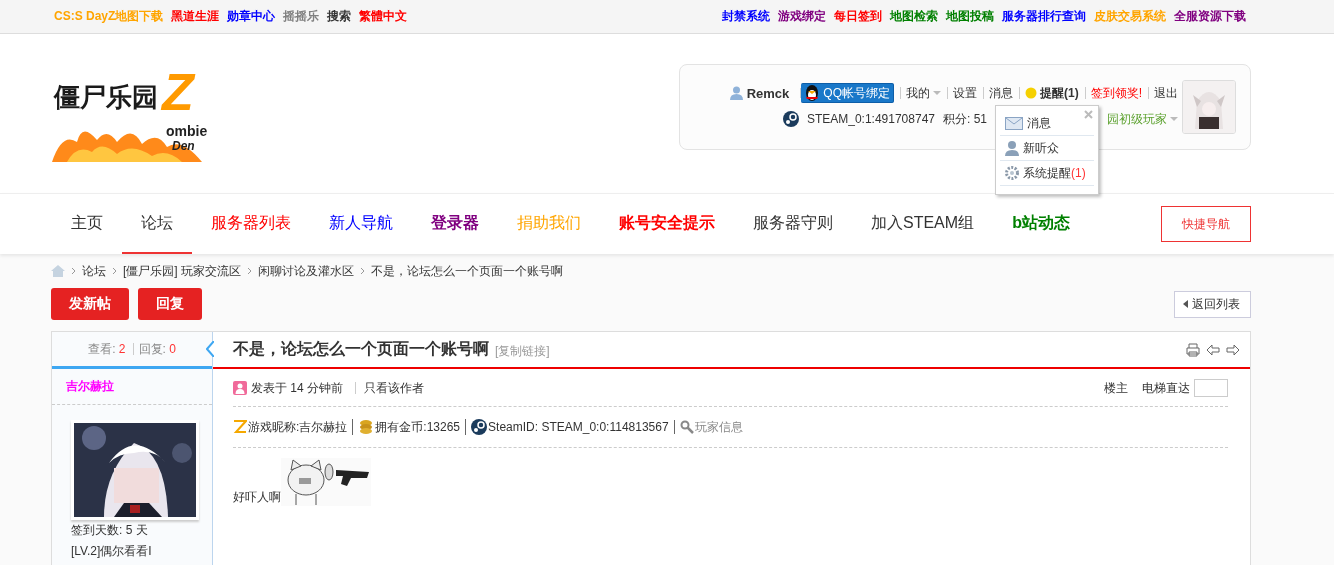 Image resolution: width=1334 pixels, height=565 pixels. What do you see at coordinates (361, 224) in the screenshot?
I see `nav-tab: 新人导航` at bounding box center [361, 224].